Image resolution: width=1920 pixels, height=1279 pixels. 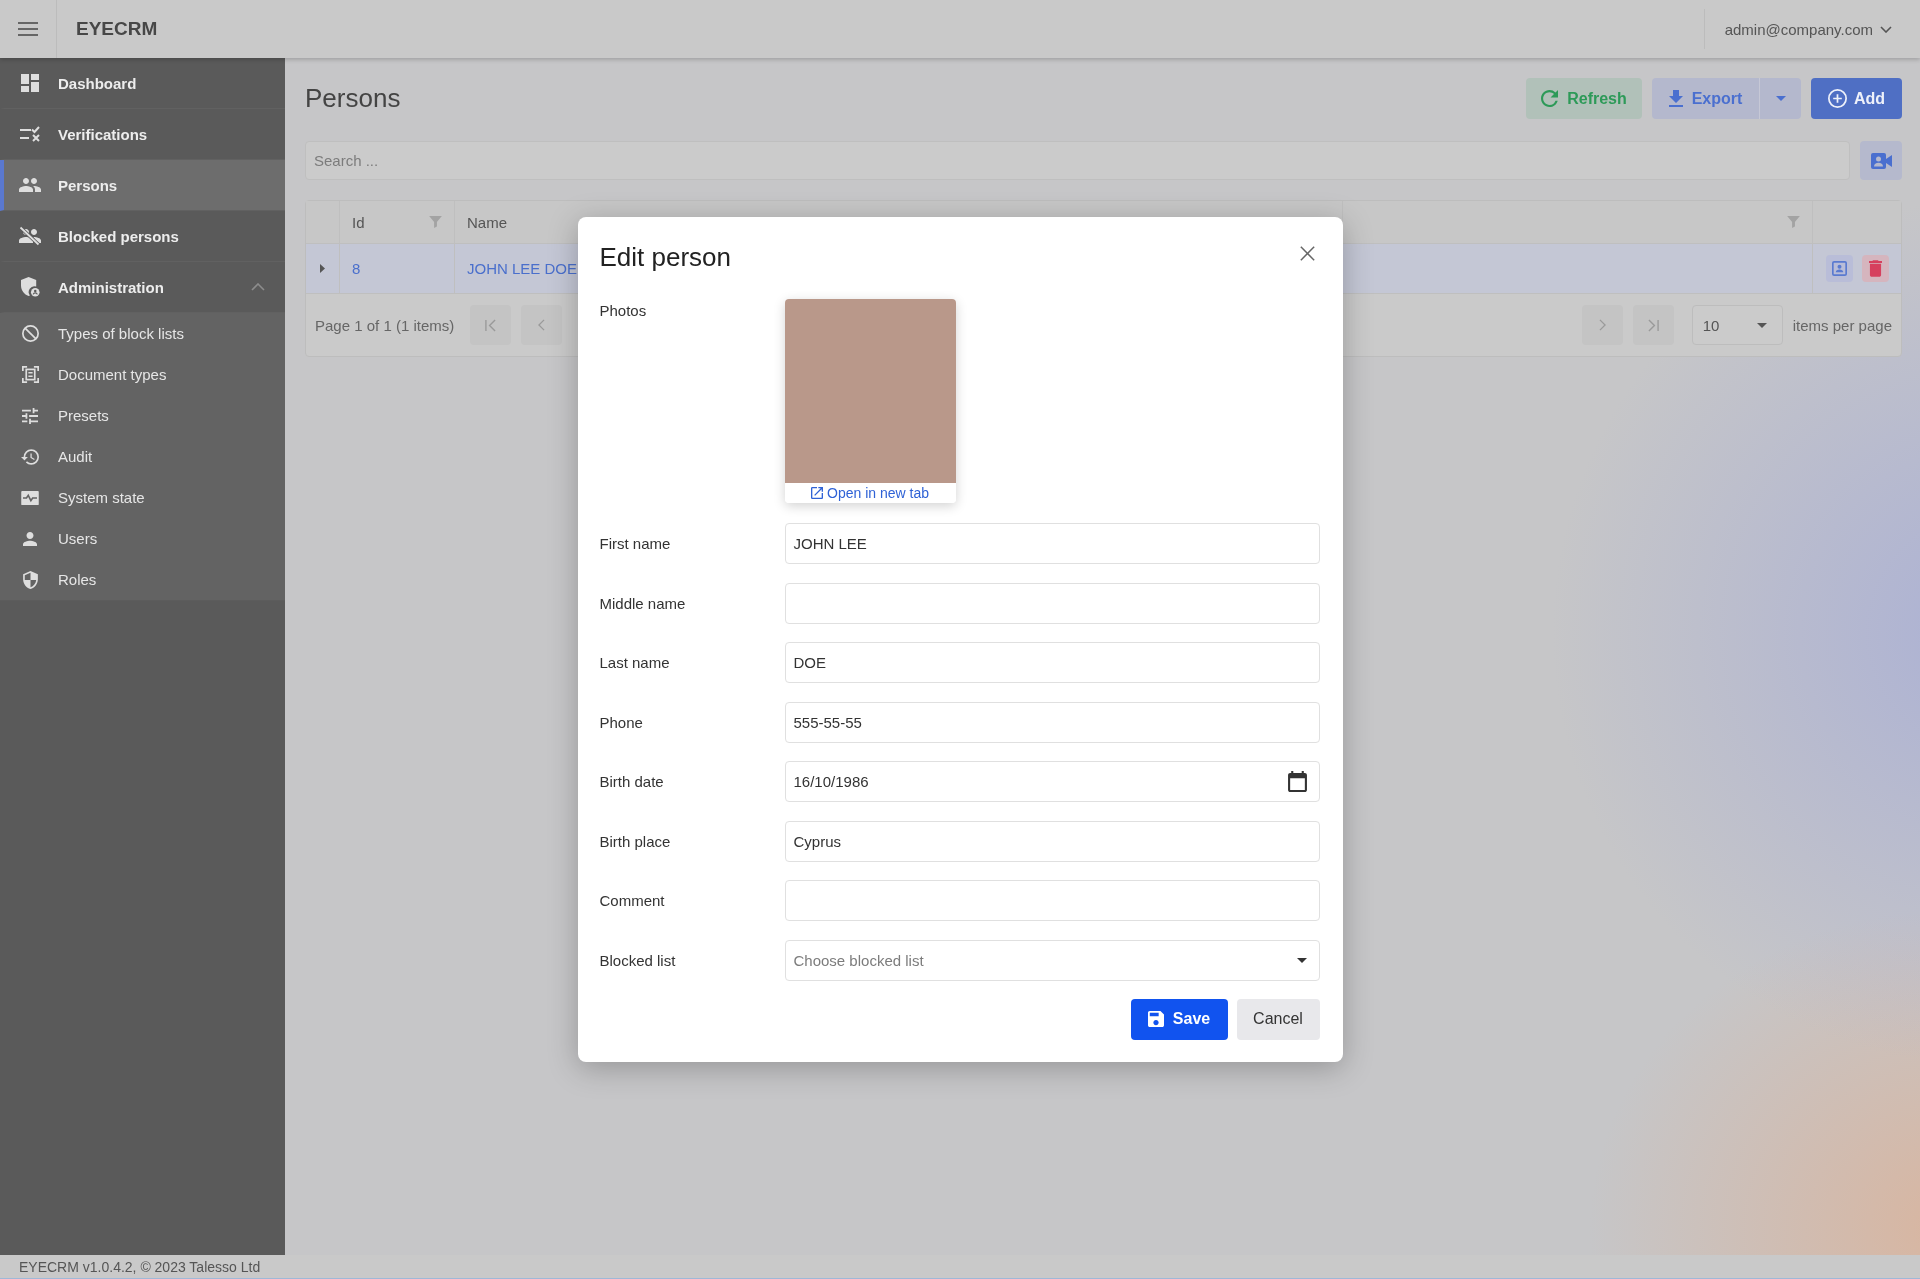 What do you see at coordinates (638, 960) in the screenshot?
I see `field-label: Blocked list` at bounding box center [638, 960].